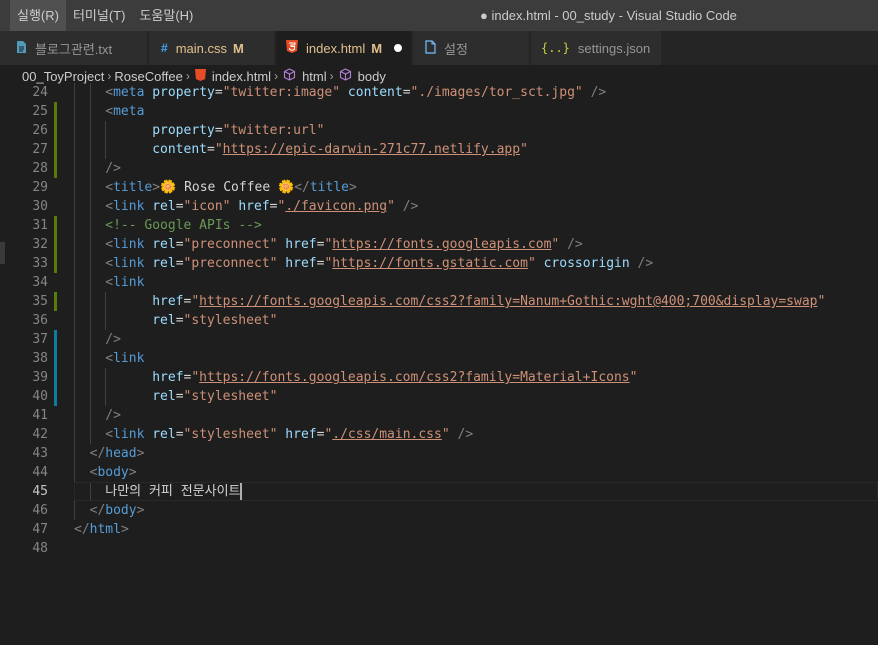 This screenshot has width=878, height=645. I want to click on line-number: 41, so click(24, 415).